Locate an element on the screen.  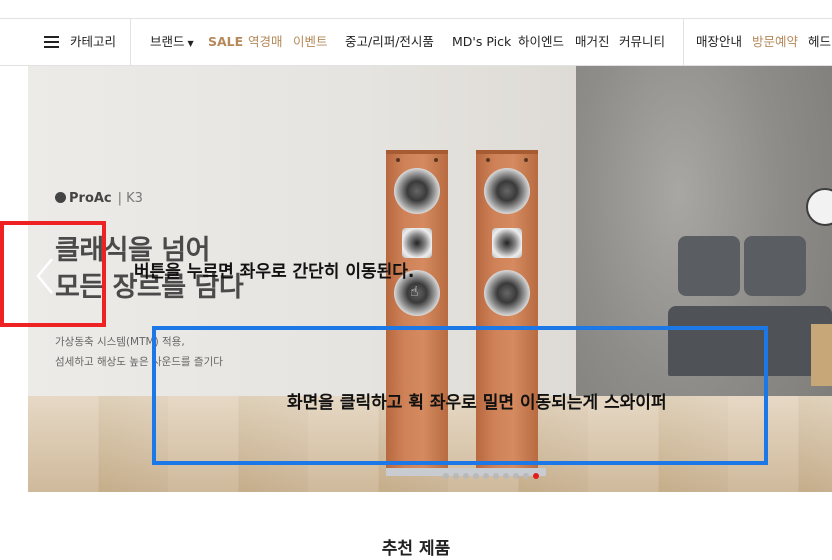
annotation-swipe-note: 화면을 클릭하고 휙 좌우로 밀면 이동되는게 스와이퍼 is located at coordinates (477, 403).